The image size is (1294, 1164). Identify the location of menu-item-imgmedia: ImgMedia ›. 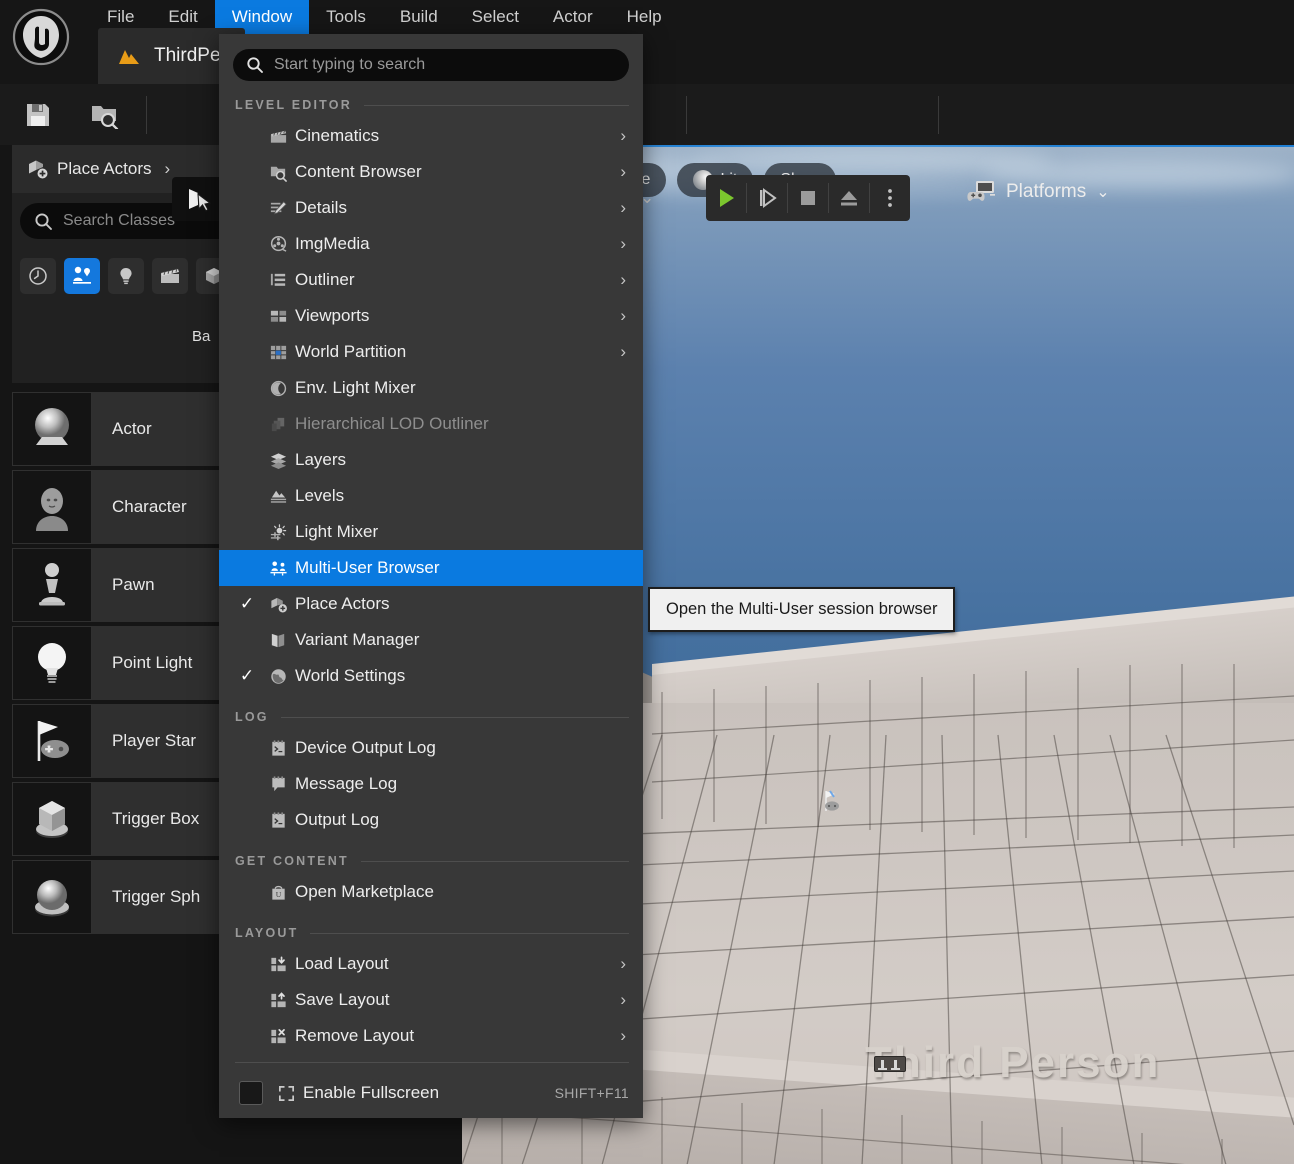
(431, 244).